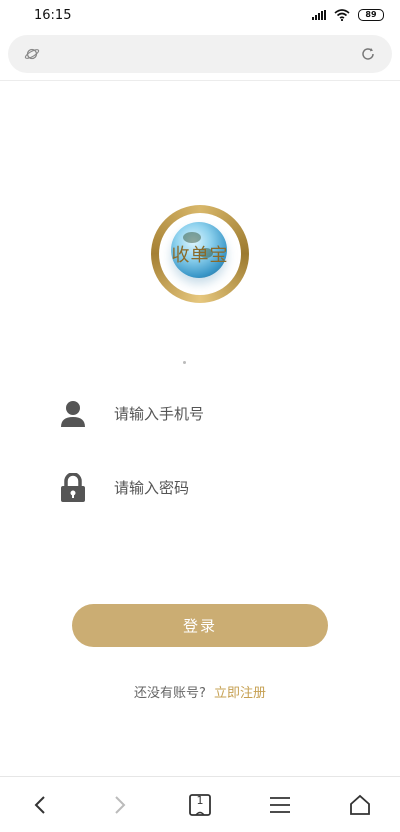 The image size is (400, 832). Describe the element at coordinates (240, 693) in the screenshot. I see `register-link: 立即注册` at that location.